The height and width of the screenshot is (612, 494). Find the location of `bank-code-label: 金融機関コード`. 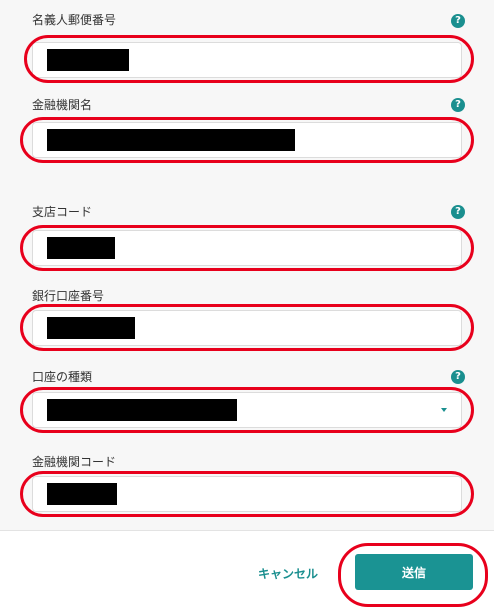

bank-code-label: 金融機関コード is located at coordinates (74, 462).